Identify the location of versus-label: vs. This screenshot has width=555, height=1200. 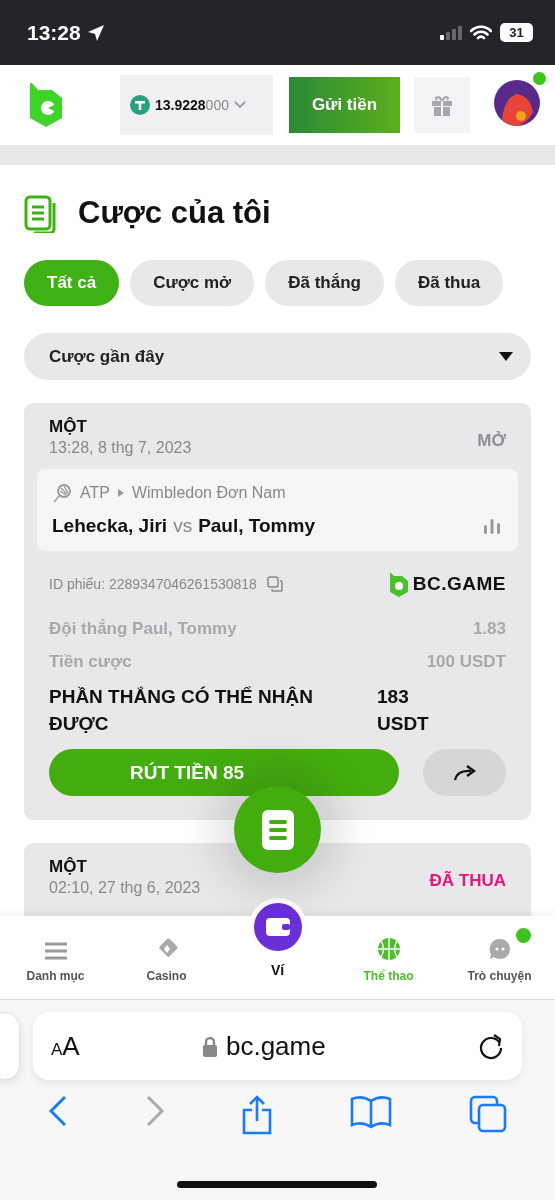
(183, 526).